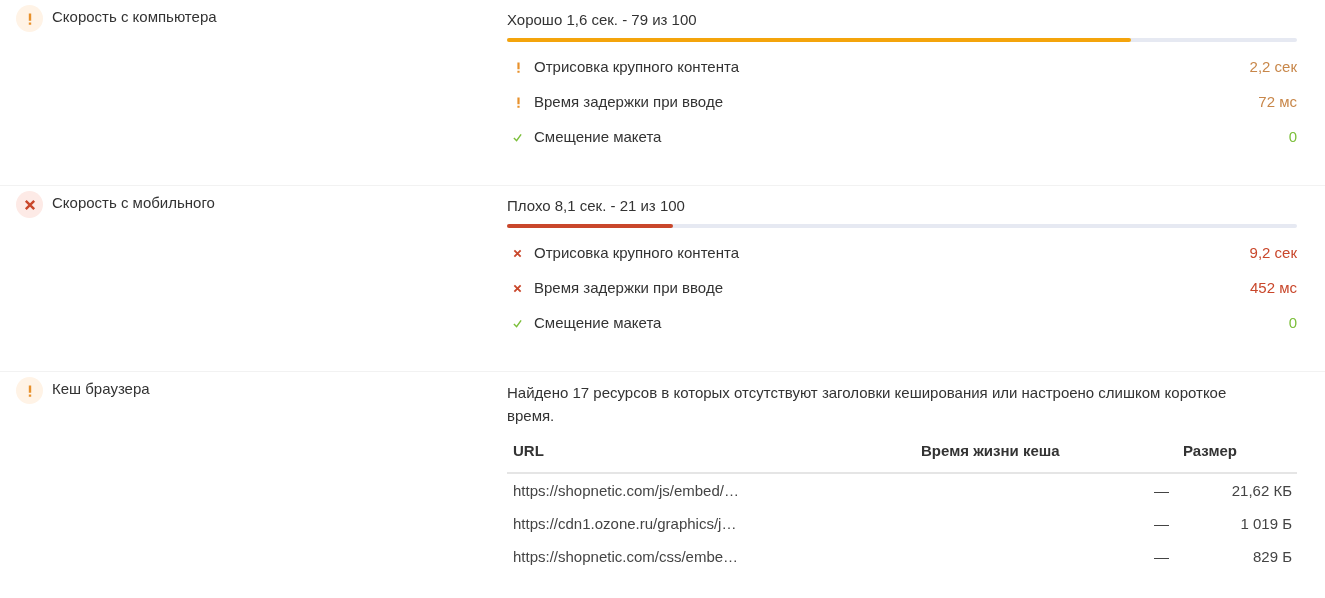  Describe the element at coordinates (101, 389) in the screenshot. I see `section-title: Кеш браузера` at that location.